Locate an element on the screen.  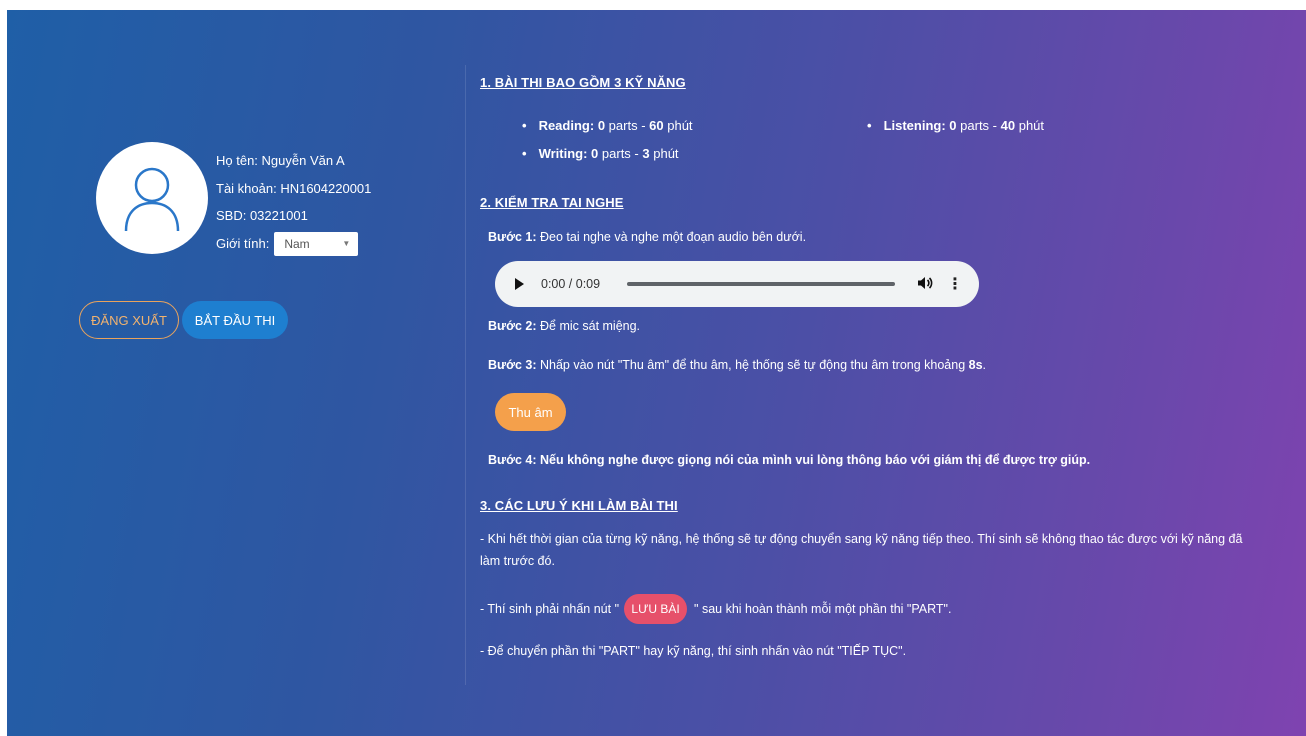
more-vertical-icon: ⋮ is located at coordinates (955, 284).